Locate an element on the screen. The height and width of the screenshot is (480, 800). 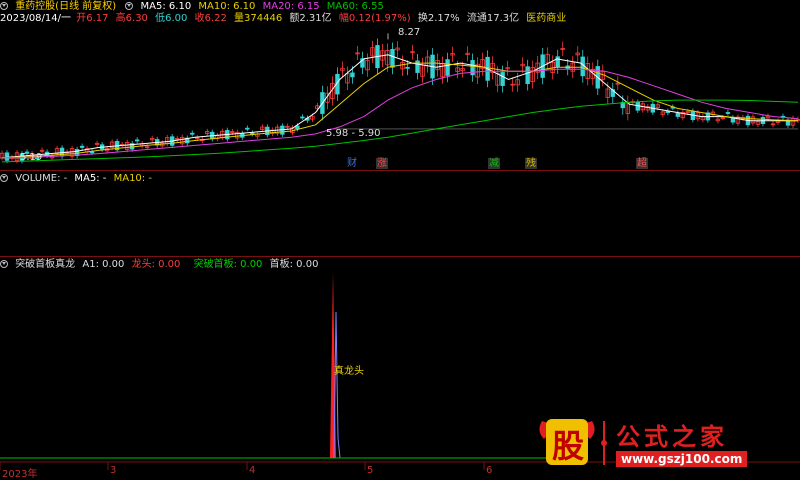
x-axis-label: 2023年 is located at coordinates (20, 474).